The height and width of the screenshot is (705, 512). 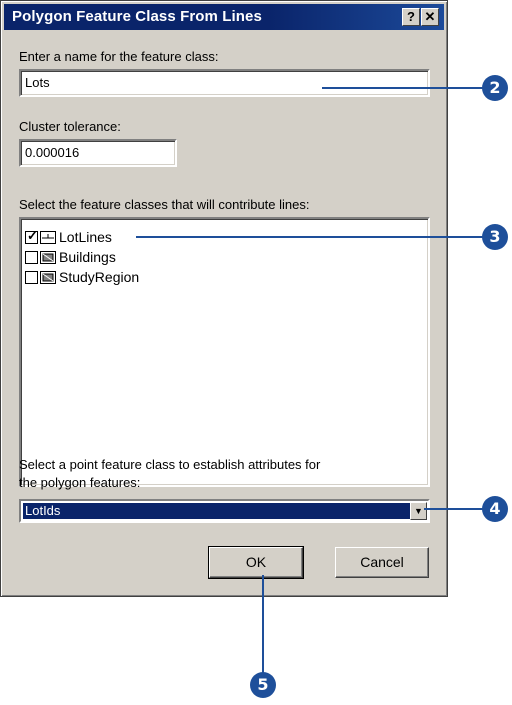 What do you see at coordinates (256, 562) in the screenshot?
I see `ok-button: OK` at bounding box center [256, 562].